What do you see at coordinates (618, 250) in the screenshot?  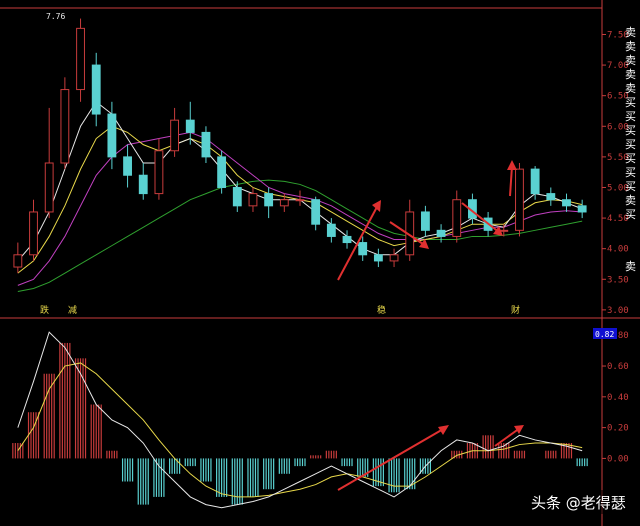 I see `price-tick-label: 4.00` at bounding box center [618, 250].